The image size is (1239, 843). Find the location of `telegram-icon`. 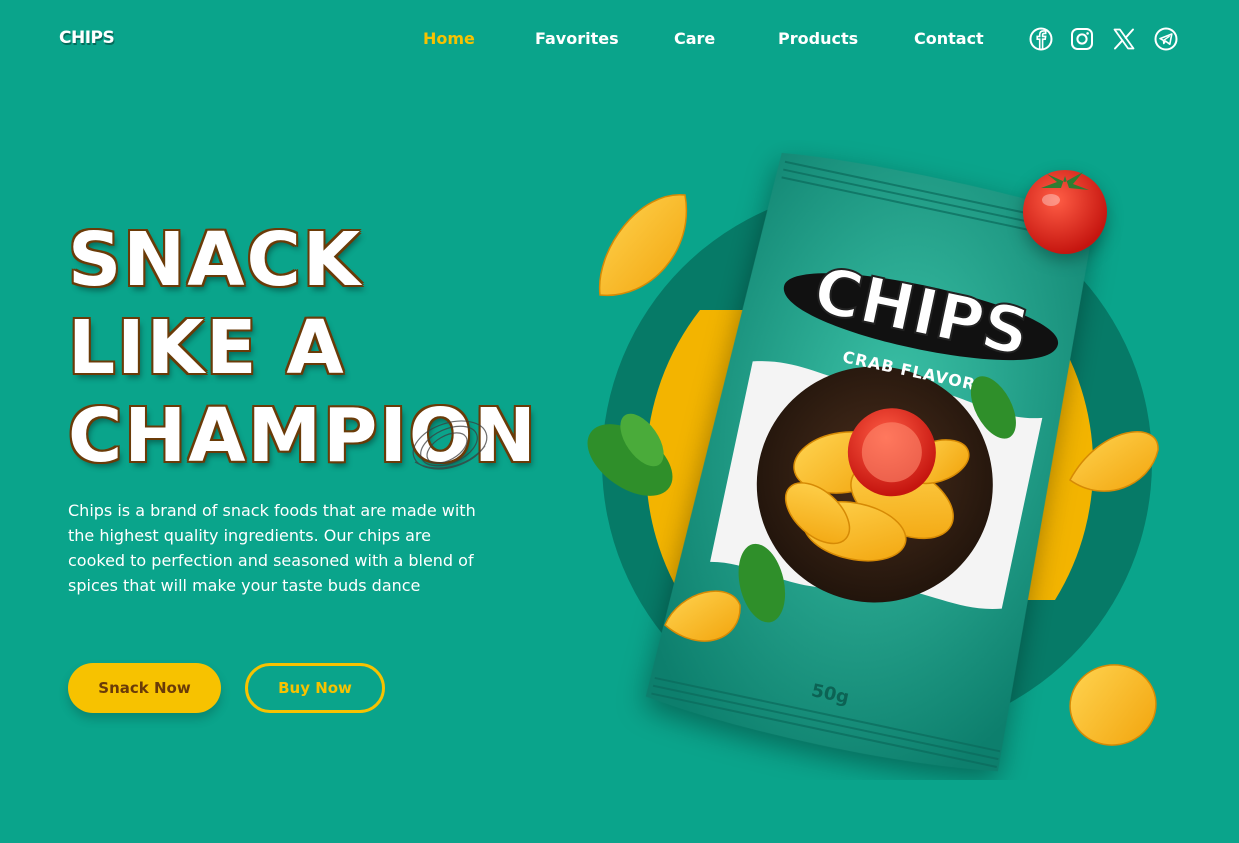

telegram-icon is located at coordinates (1166, 39).